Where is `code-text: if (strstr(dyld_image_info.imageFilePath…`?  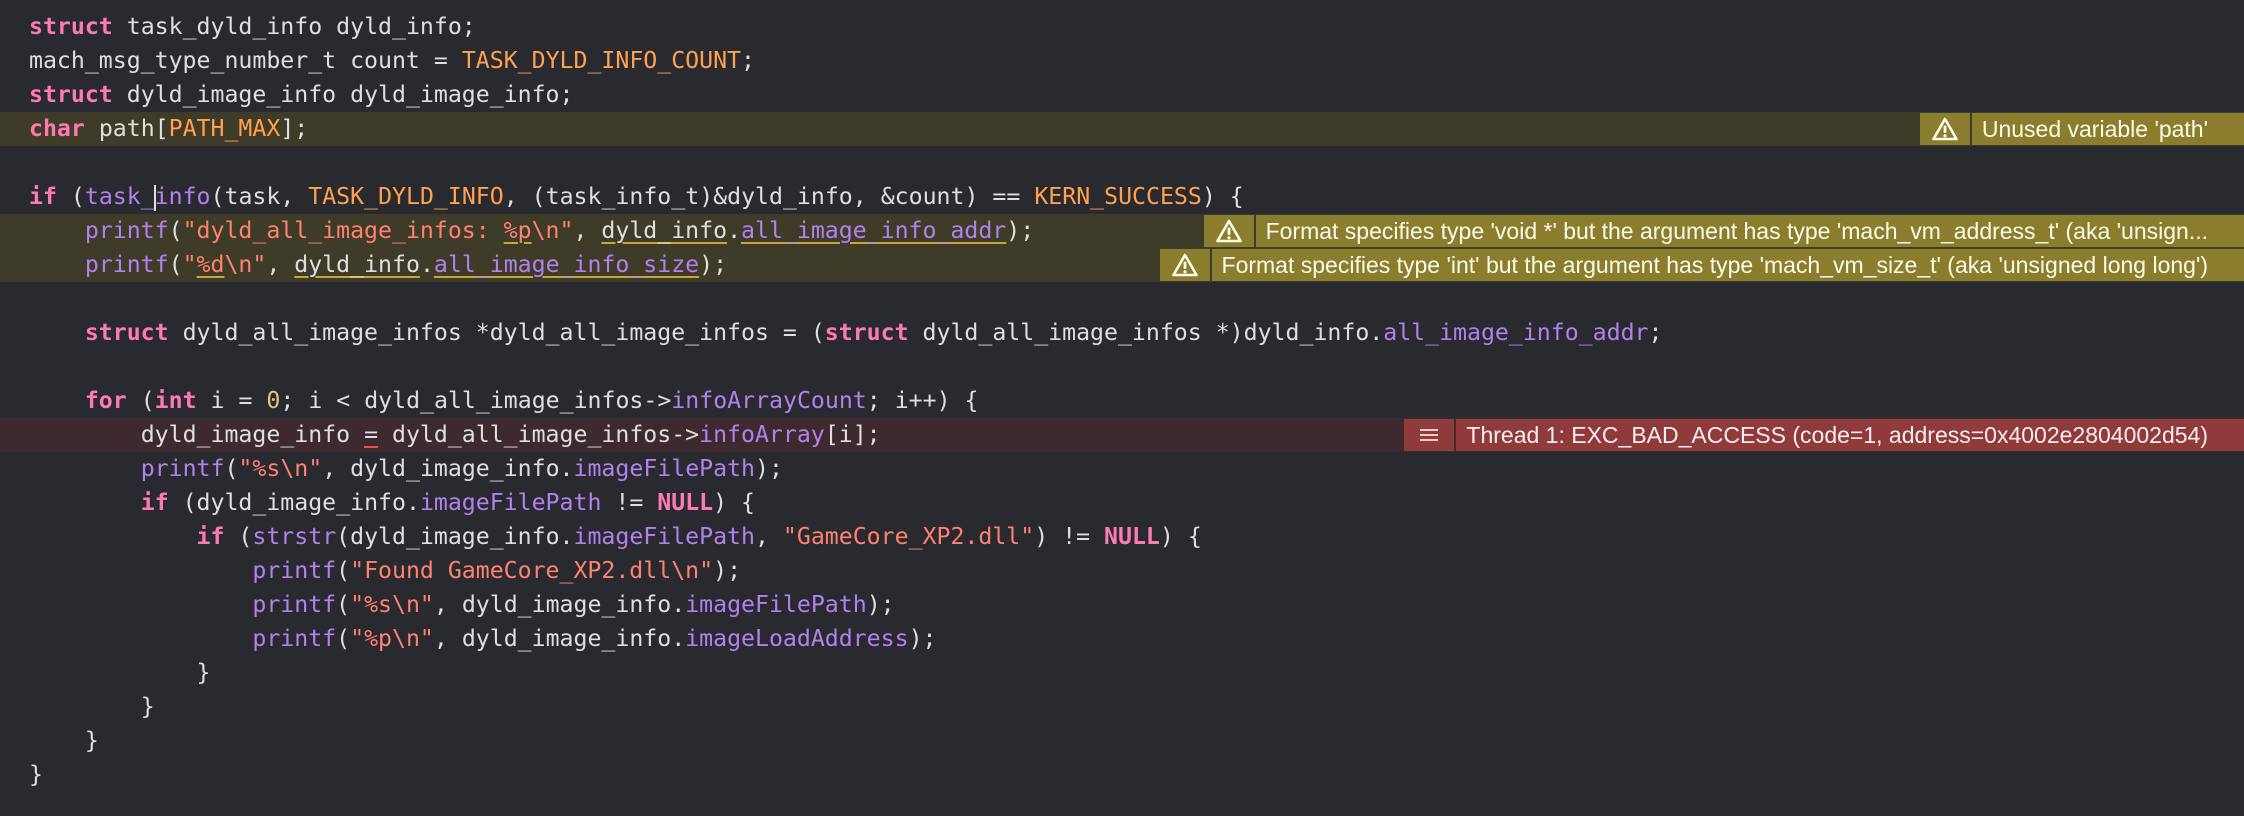
code-text: if (strstr(dyld_image_info.imageFilePath… is located at coordinates (699, 536).